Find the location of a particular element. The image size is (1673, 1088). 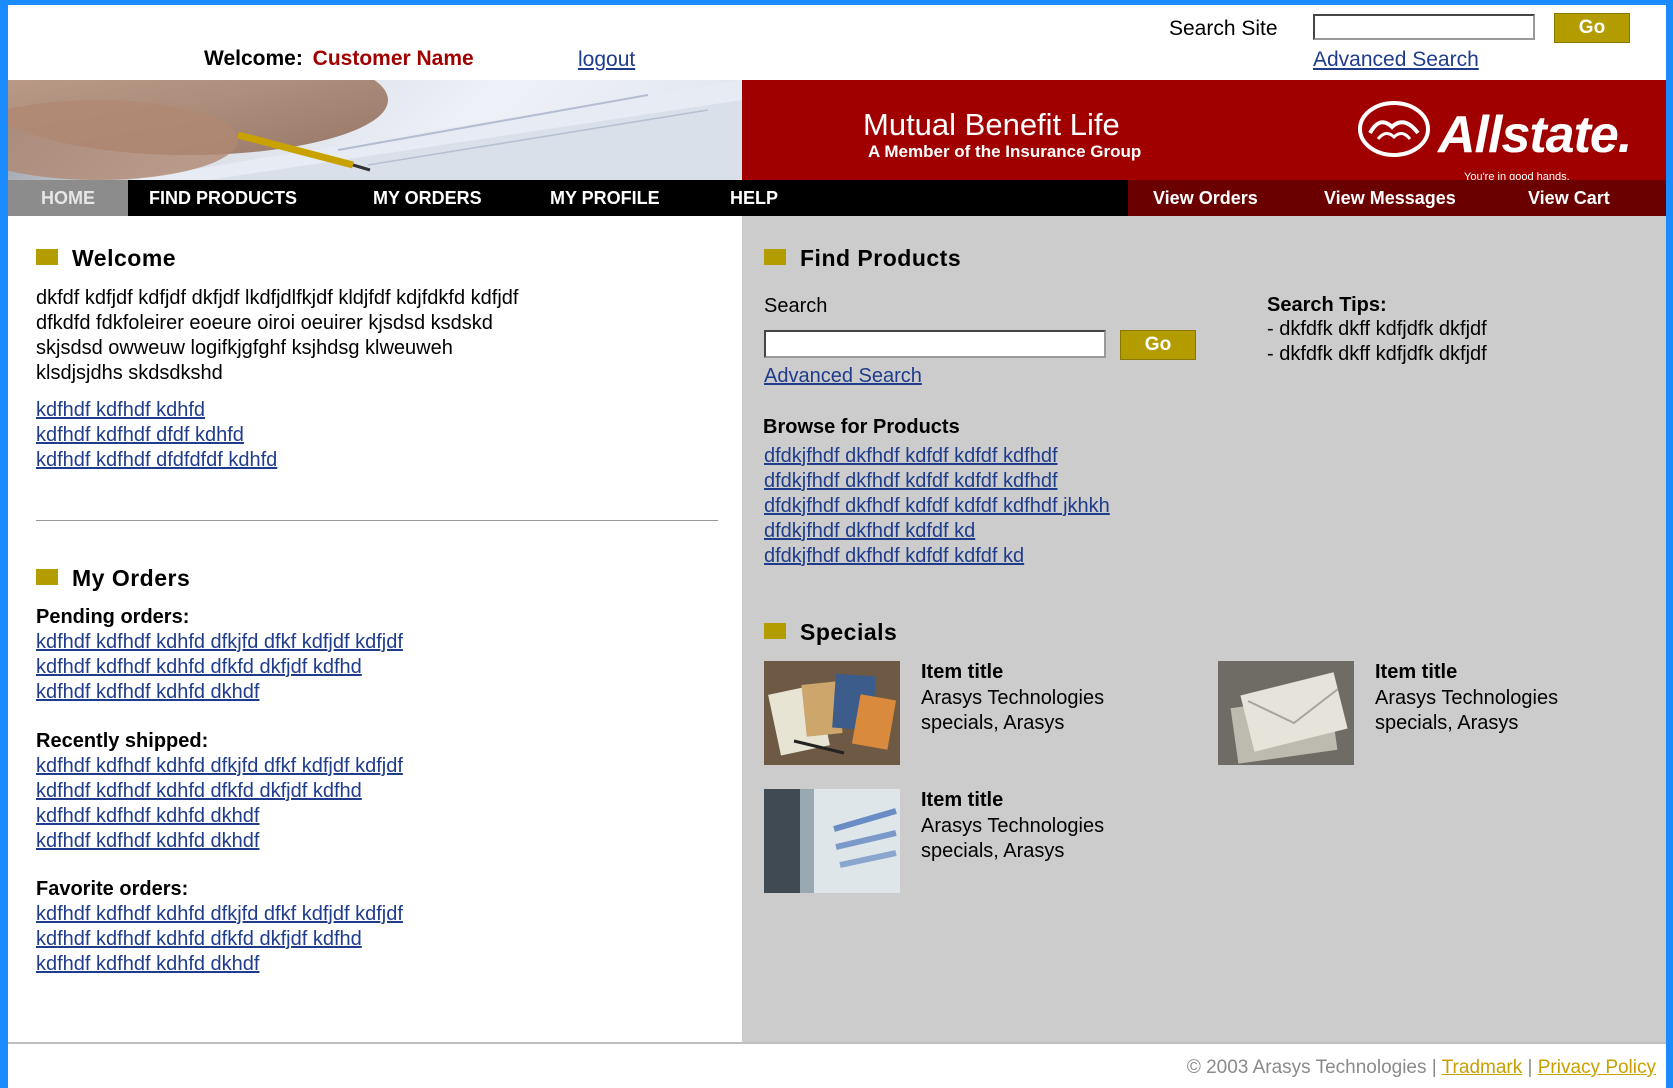

welcome-link: kdfhdf kdfhdf dfdf kdhfd is located at coordinates (156, 435).